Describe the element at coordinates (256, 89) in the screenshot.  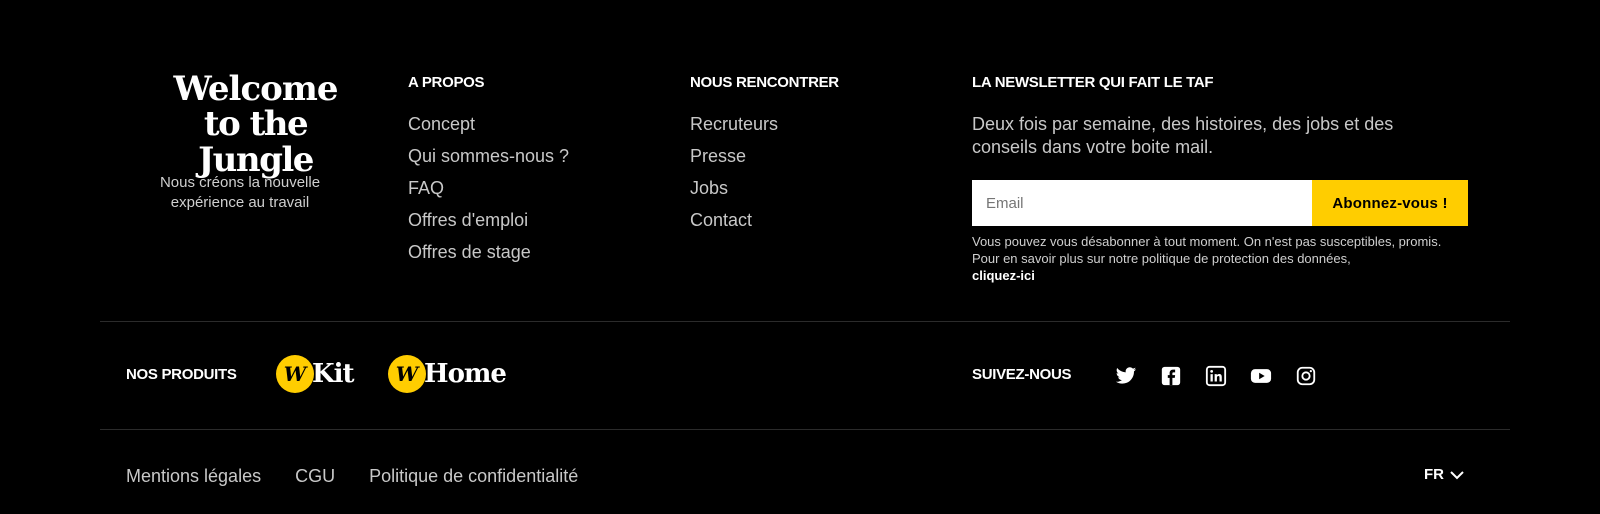
I see `logo-line-1: Welcome` at that location.